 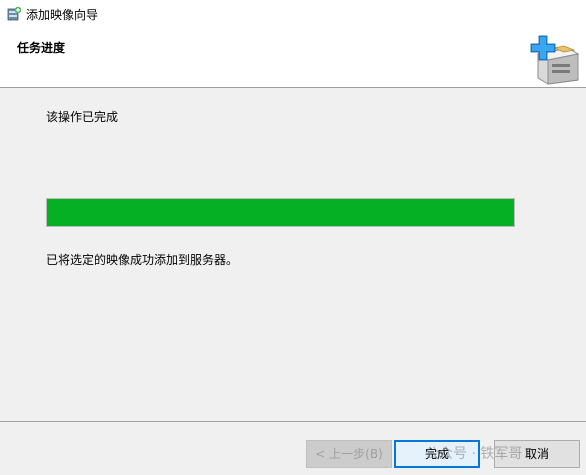 I want to click on wizard-header: 任务进度, so click(x=293, y=59).